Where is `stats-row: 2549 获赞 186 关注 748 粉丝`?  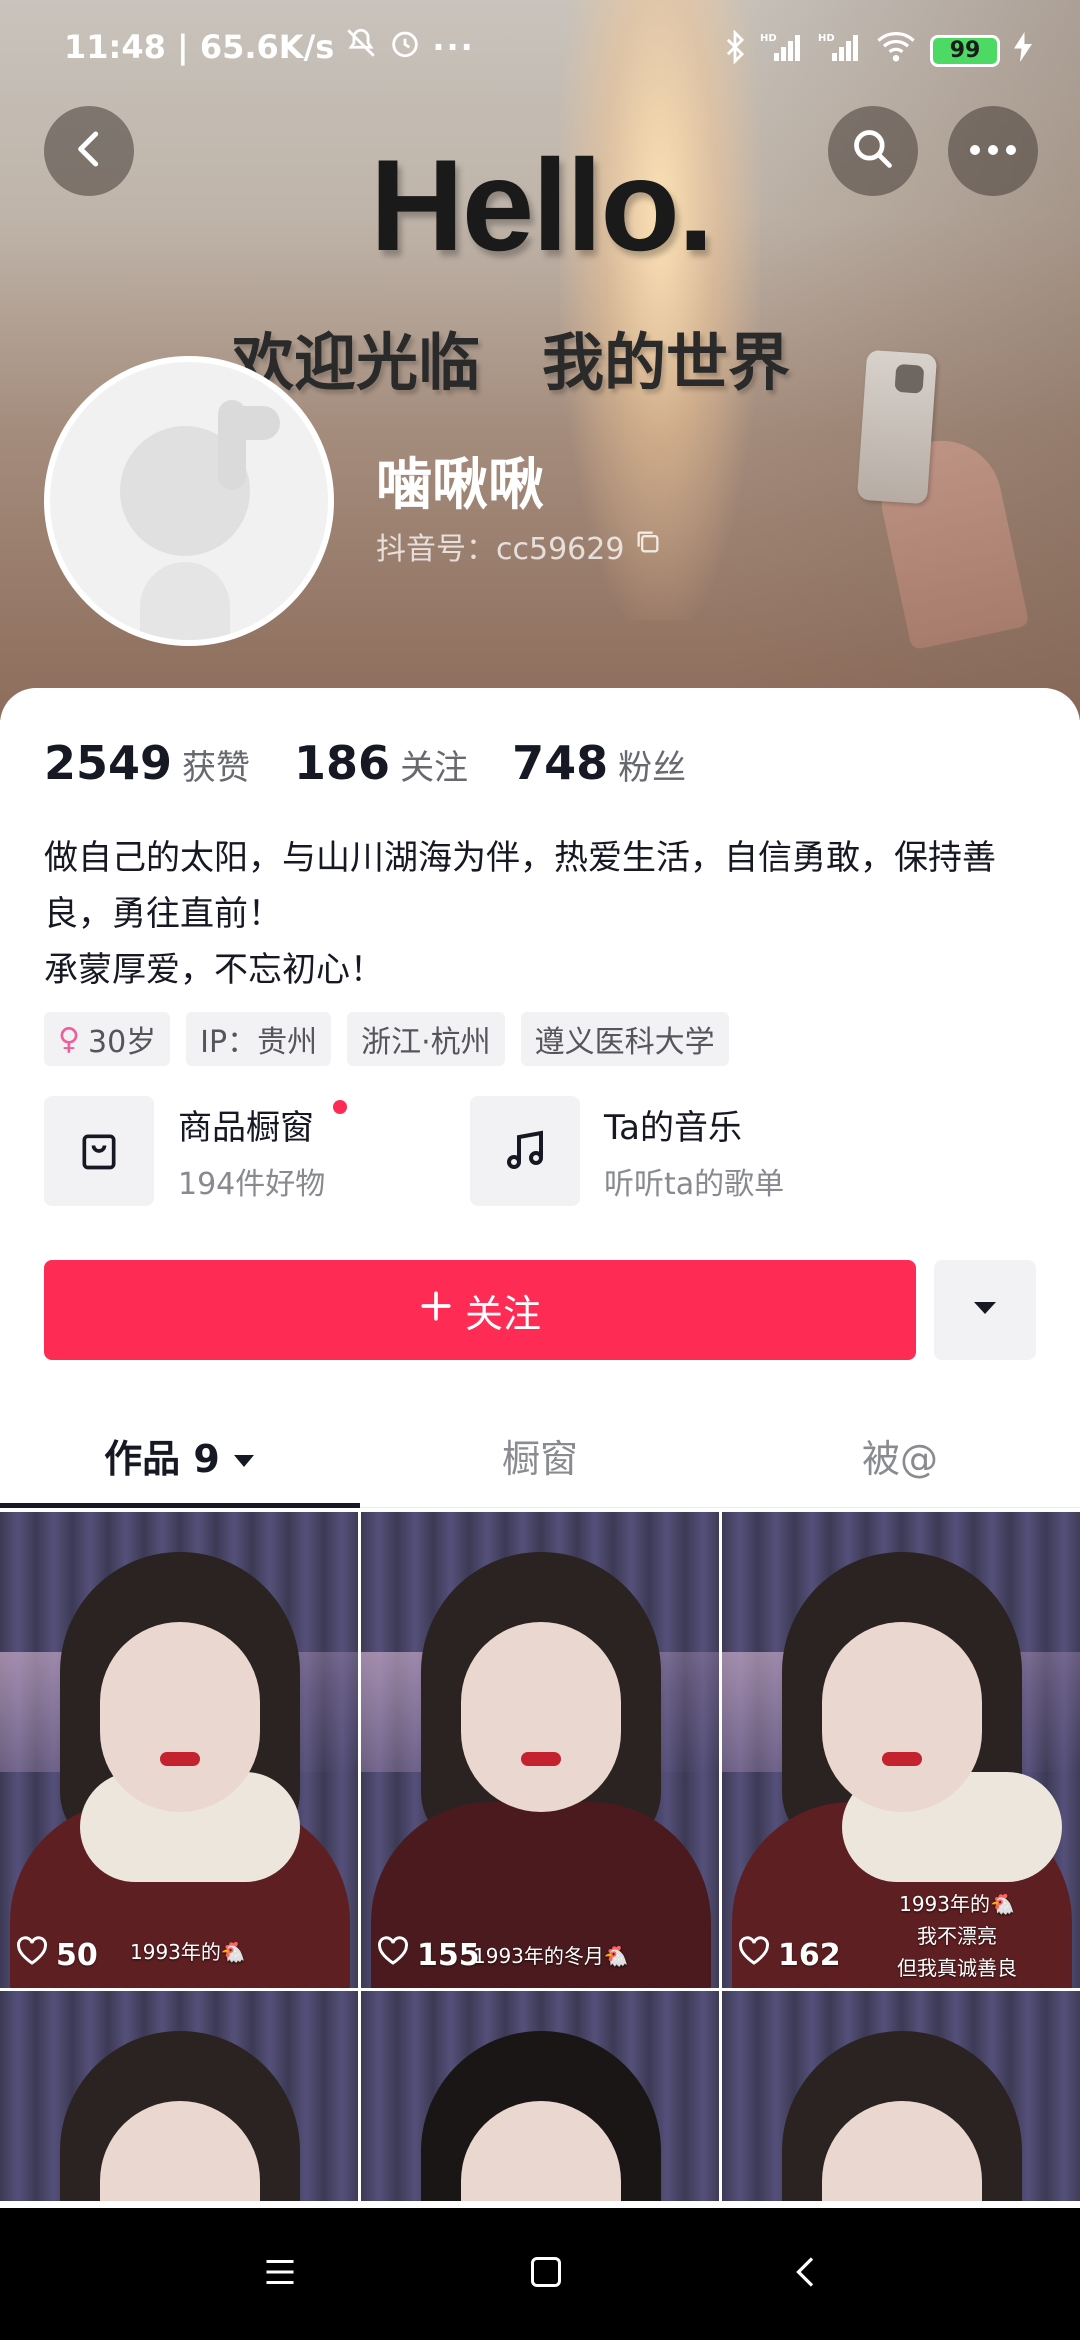
stats-row: 2549 获赞 186 关注 748 粉丝 is located at coordinates (365, 763).